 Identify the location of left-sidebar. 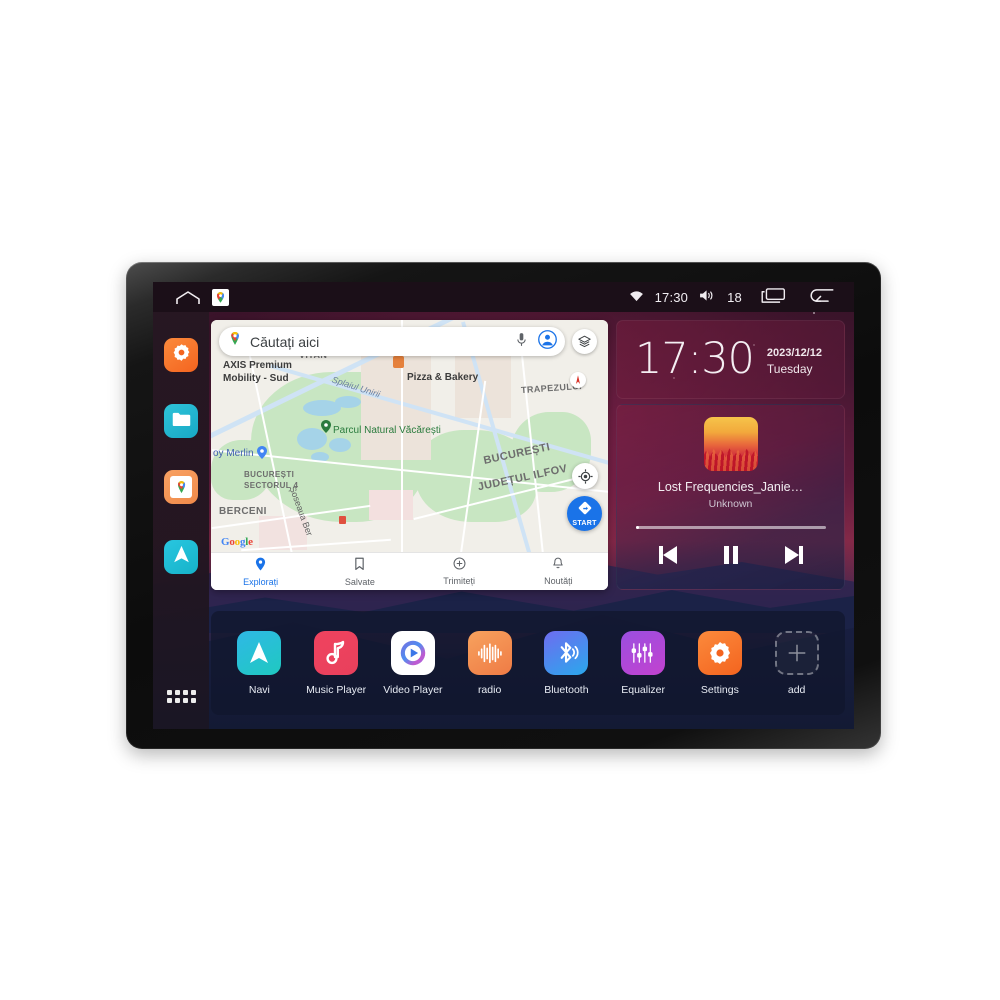
(181, 520).